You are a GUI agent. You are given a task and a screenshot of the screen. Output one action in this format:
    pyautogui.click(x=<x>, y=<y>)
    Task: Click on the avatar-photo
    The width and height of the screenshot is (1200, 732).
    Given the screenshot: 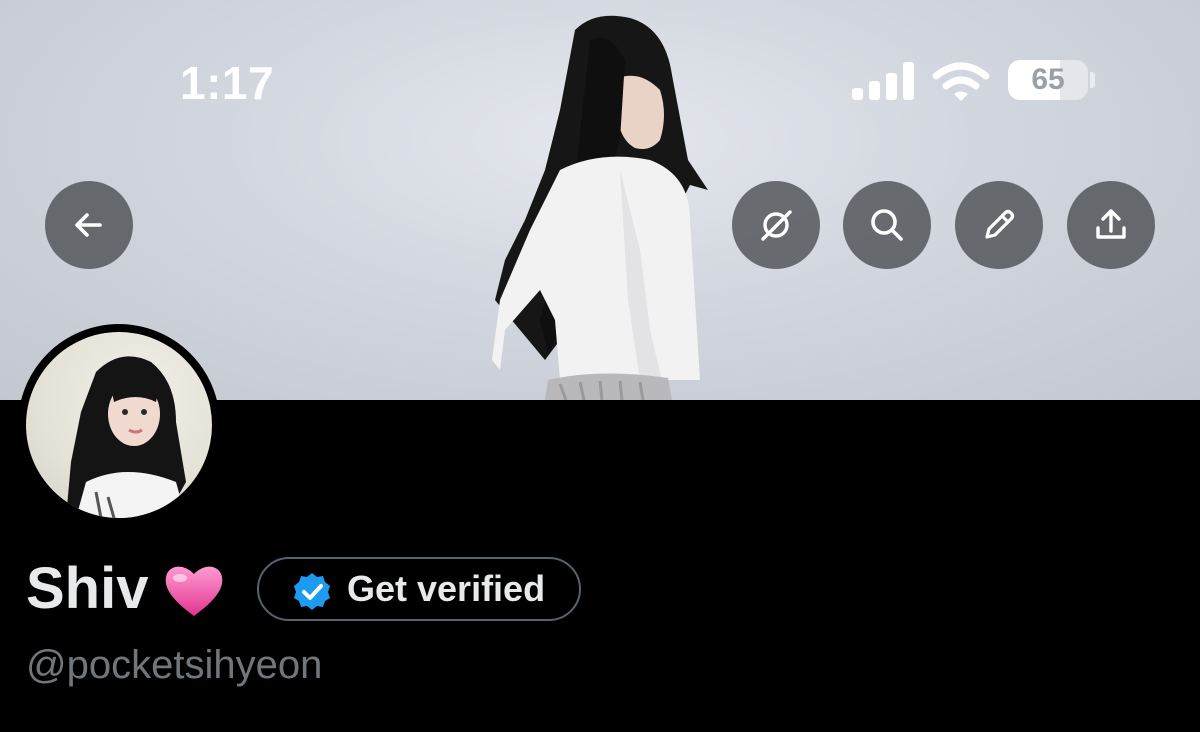 What is the action you would take?
    pyautogui.click(x=119, y=425)
    